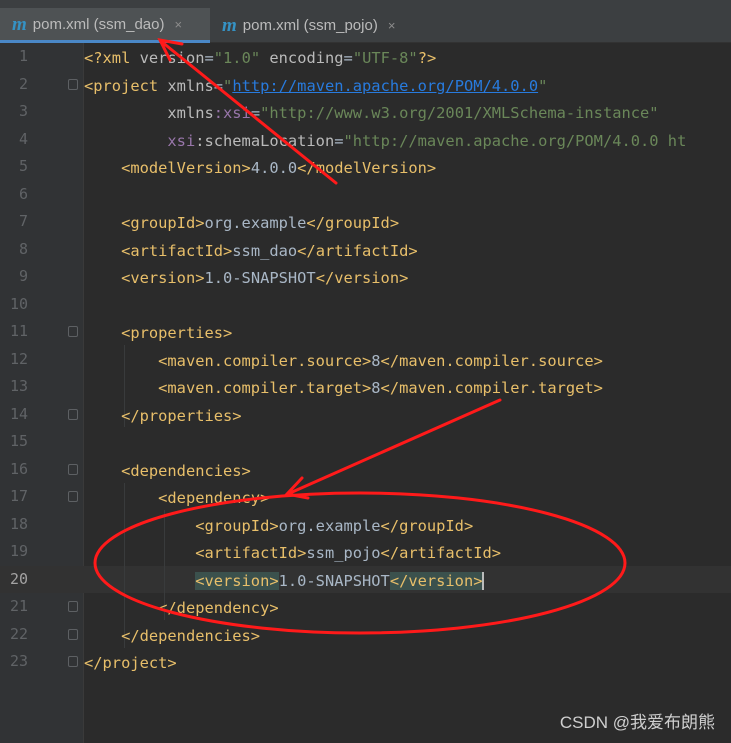  Describe the element at coordinates (269, 250) in the screenshot. I see `code-line-8: <artifactId>ssm_dao</artifactId>` at that location.